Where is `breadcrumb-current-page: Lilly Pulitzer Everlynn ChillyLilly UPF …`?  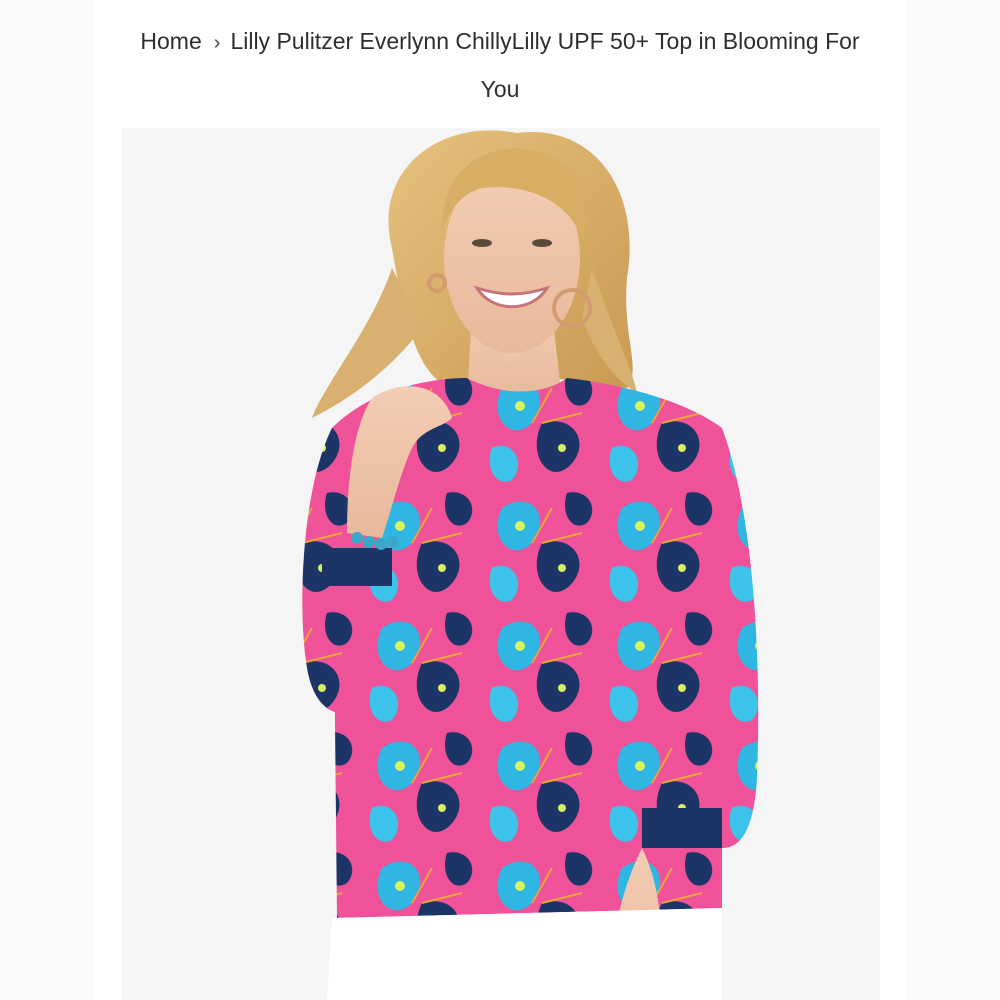 breadcrumb-current-page: Lilly Pulitzer Everlynn ChillyLilly UPF … is located at coordinates (545, 65).